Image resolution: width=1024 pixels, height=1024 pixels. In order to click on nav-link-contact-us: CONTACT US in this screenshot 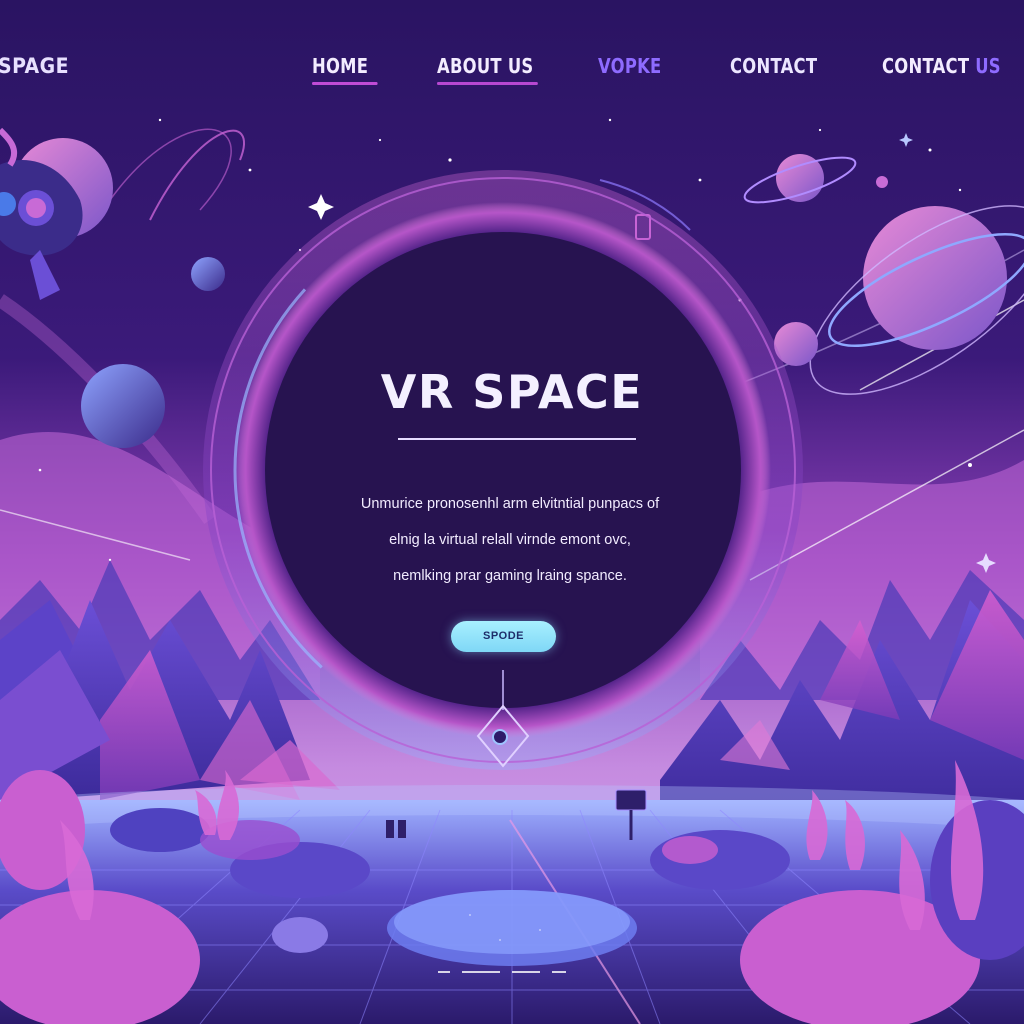, I will do `click(941, 66)`.